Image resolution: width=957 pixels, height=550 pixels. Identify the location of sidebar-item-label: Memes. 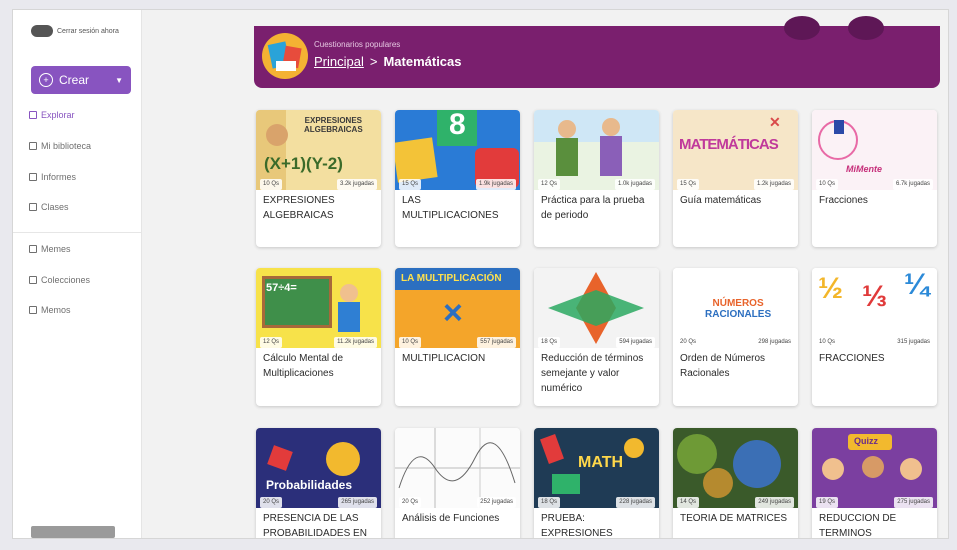
(56, 249).